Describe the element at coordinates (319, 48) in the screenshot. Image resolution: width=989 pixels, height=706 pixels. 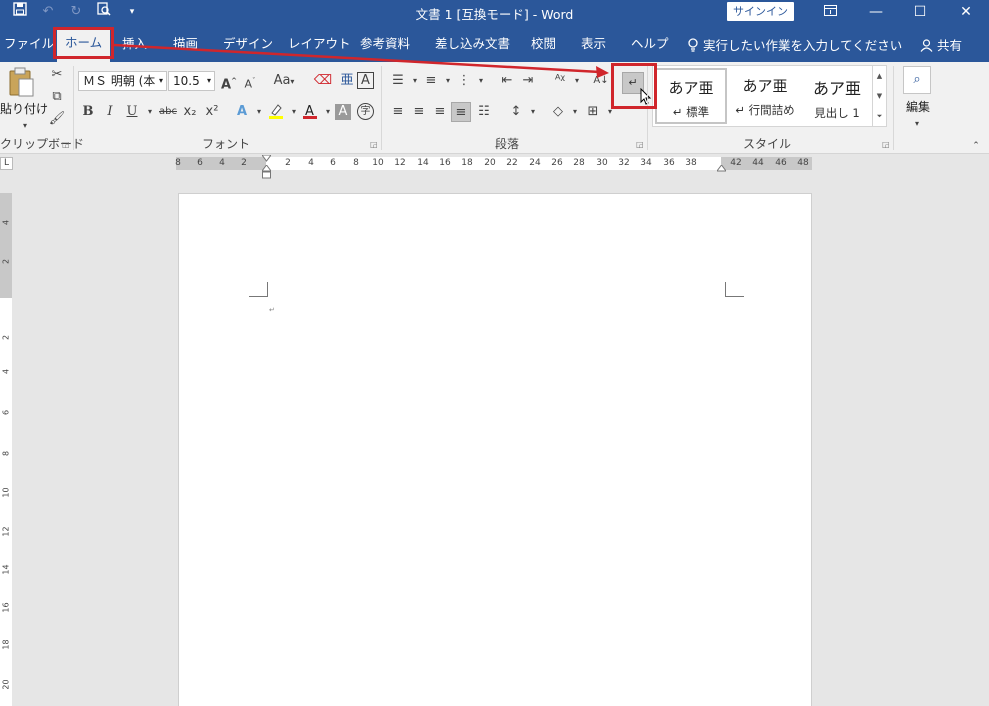
I see `tab-layout: レイアウト` at that location.